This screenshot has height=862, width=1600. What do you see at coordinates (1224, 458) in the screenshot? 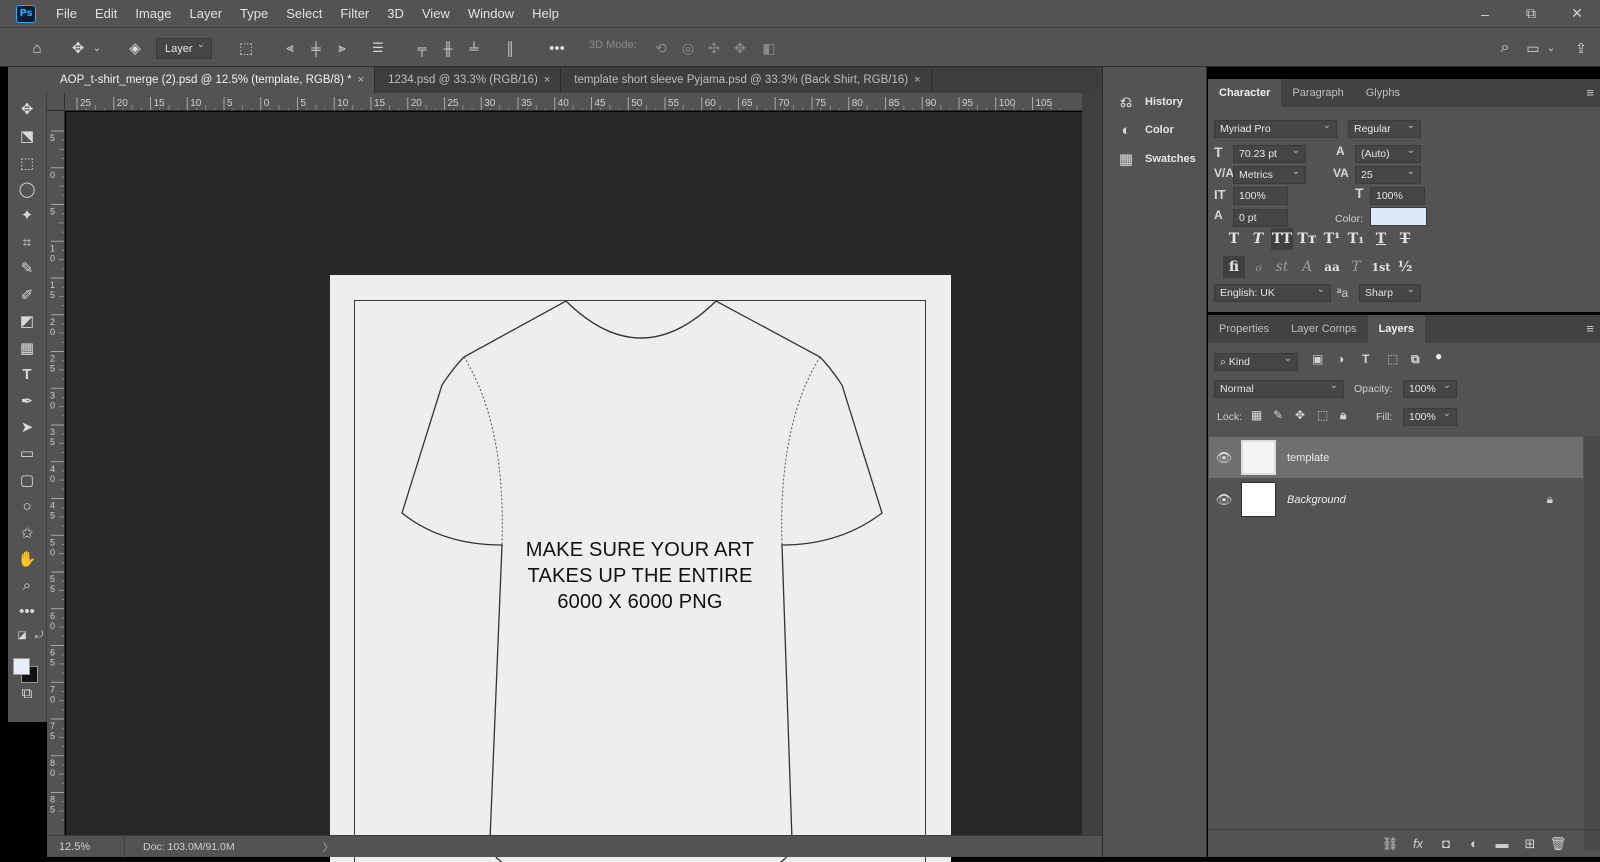
I see `visibility-eye-icon: 👁︎` at bounding box center [1224, 458].